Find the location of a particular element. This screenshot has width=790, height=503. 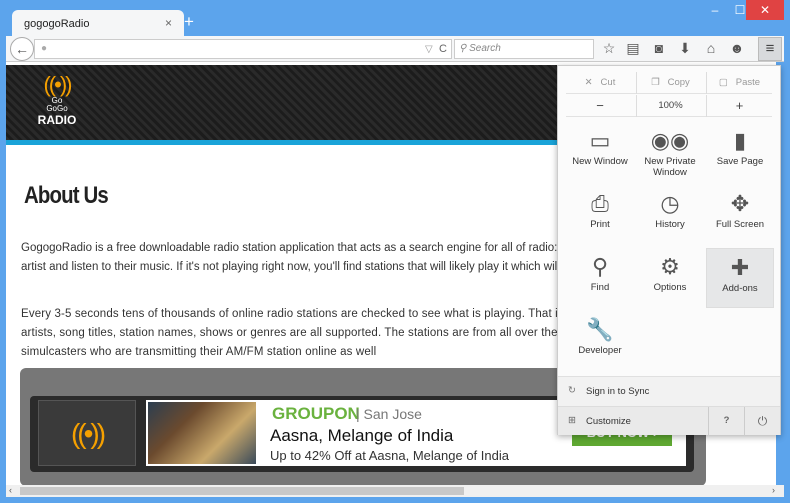

logo-line3: RADIO is located at coordinates (57, 120).